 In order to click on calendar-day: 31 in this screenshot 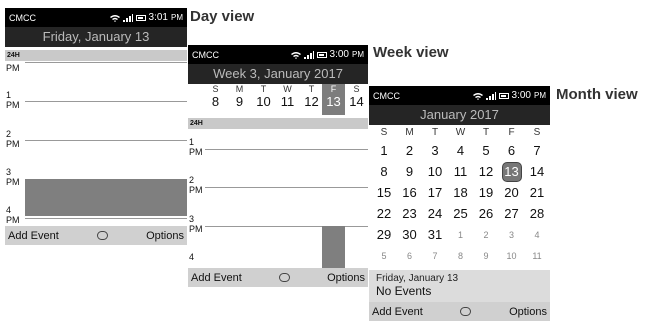, I will do `click(435, 235)`.